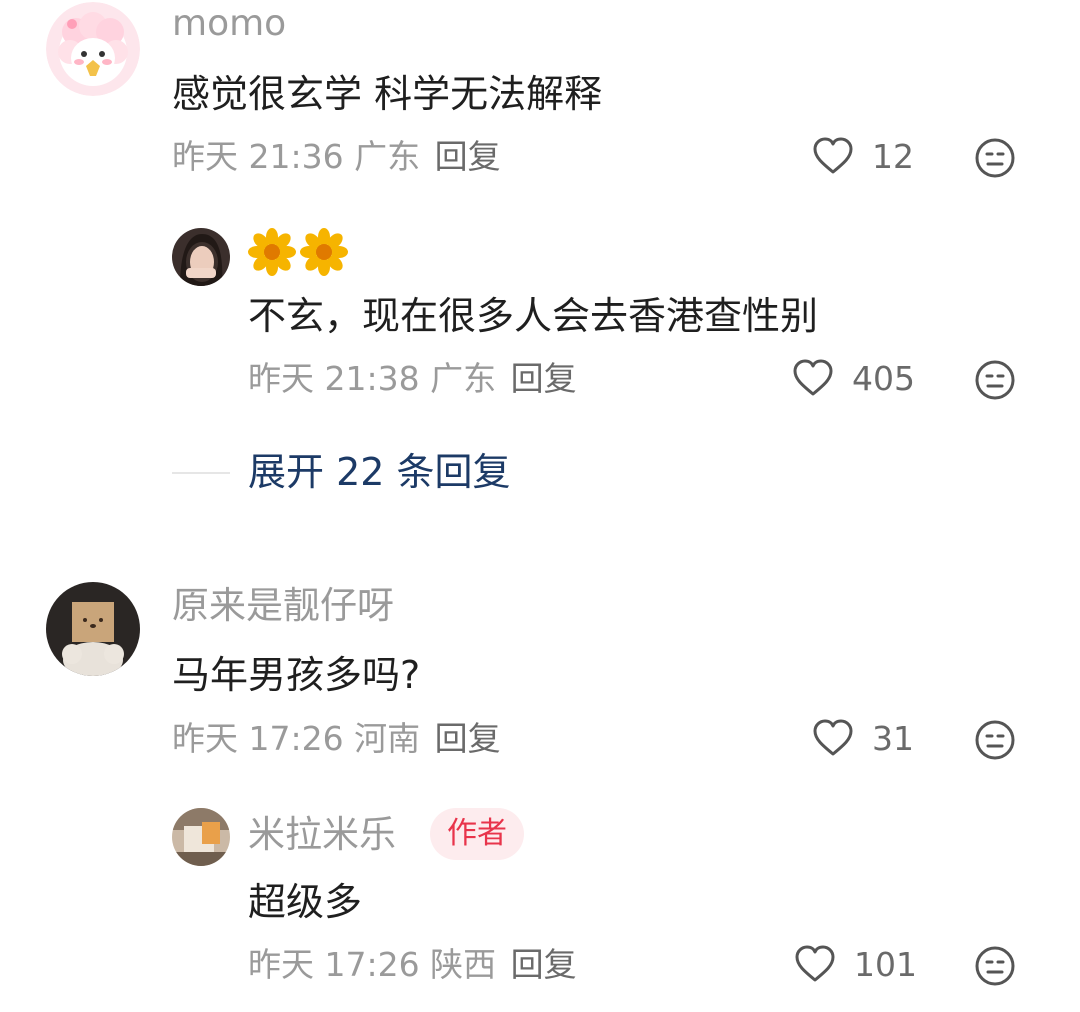 This screenshot has height=1012, width=1080. What do you see at coordinates (387, 738) in the screenshot?
I see `comment-location: 河南` at bounding box center [387, 738].